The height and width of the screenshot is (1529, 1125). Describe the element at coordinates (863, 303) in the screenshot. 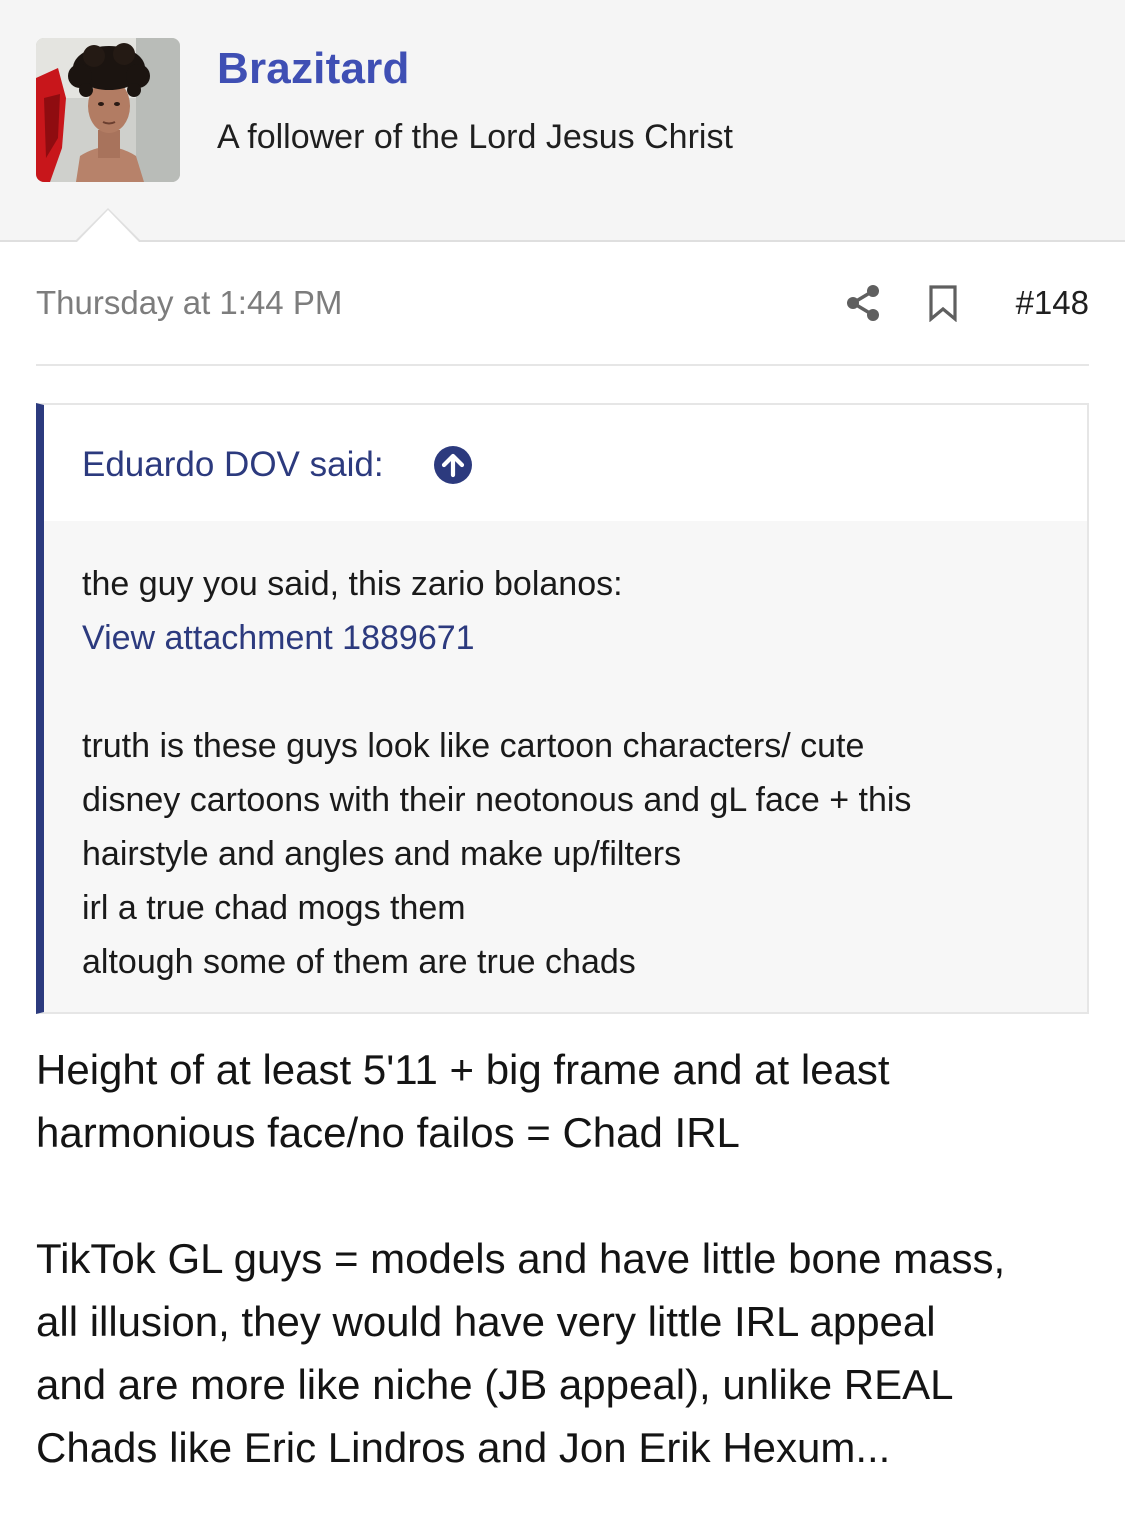

I see `share-icon` at that location.